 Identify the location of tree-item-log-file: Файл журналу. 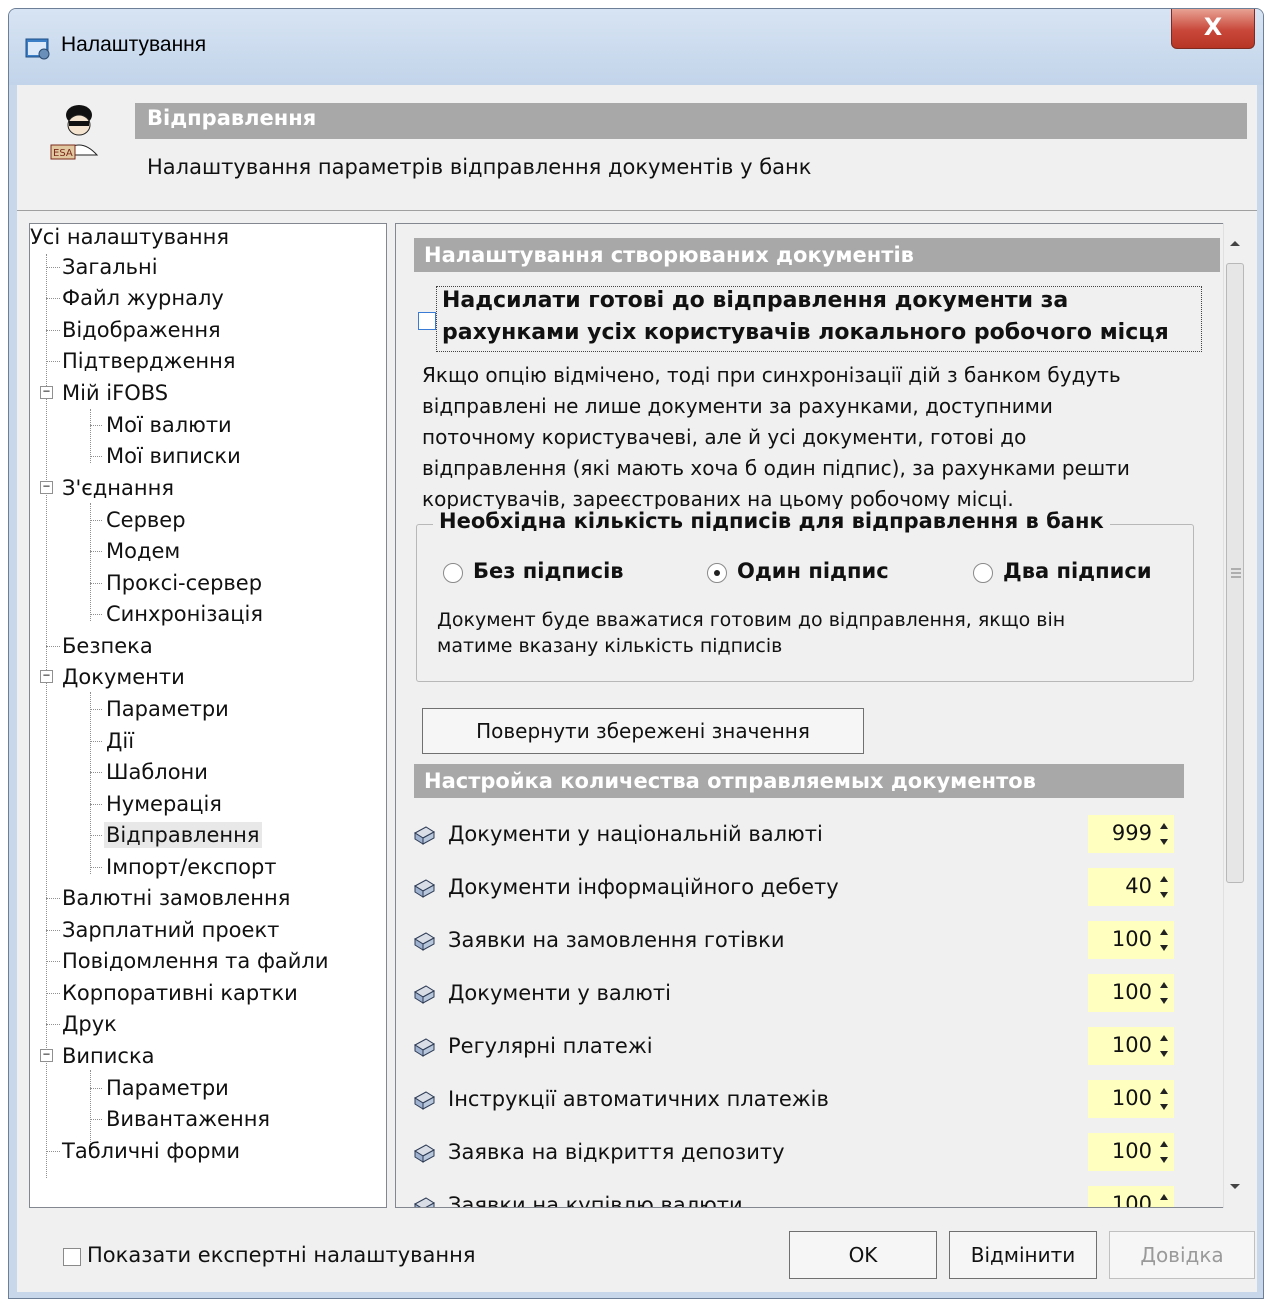
(143, 298).